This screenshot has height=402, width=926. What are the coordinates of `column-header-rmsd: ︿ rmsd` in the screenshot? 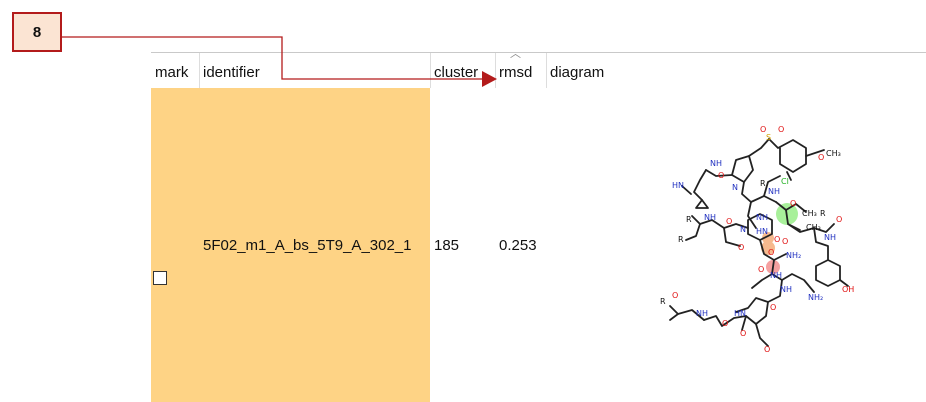 It's located at (520, 68).